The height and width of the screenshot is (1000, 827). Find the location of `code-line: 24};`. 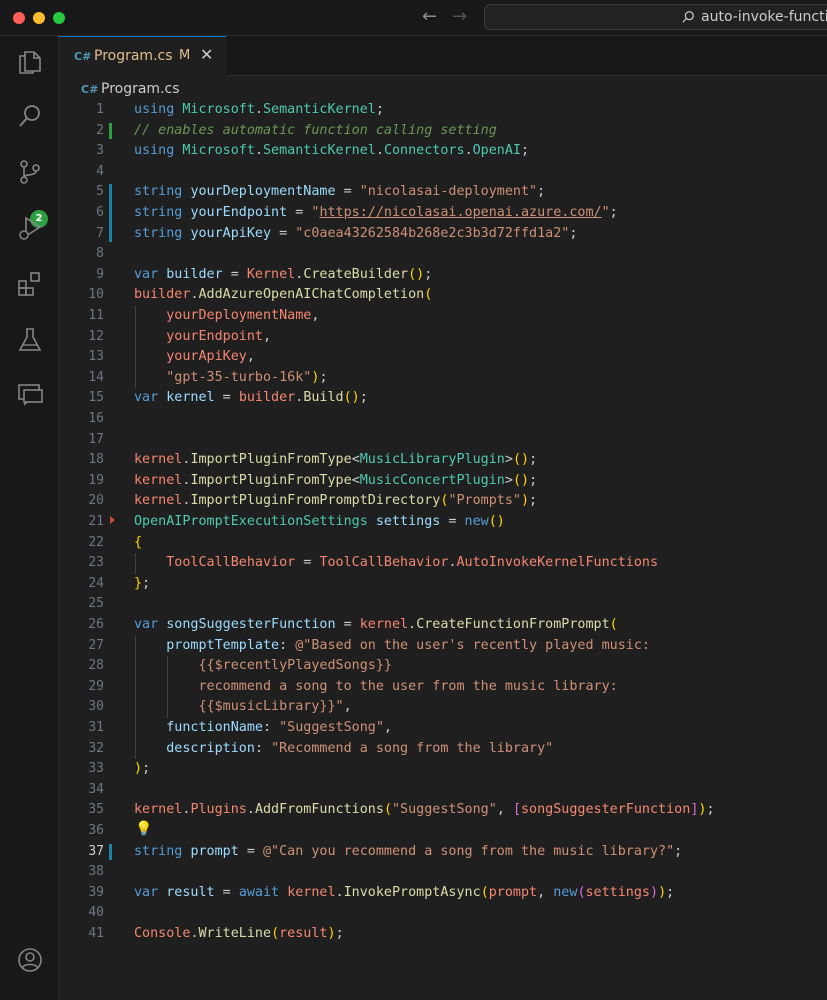

code-line: 24}; is located at coordinates (443, 584).